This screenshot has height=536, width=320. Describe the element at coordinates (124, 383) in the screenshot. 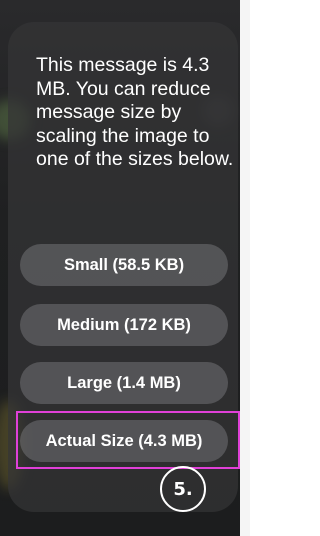

I see `large-size-button: Large (1.4 MB)` at that location.